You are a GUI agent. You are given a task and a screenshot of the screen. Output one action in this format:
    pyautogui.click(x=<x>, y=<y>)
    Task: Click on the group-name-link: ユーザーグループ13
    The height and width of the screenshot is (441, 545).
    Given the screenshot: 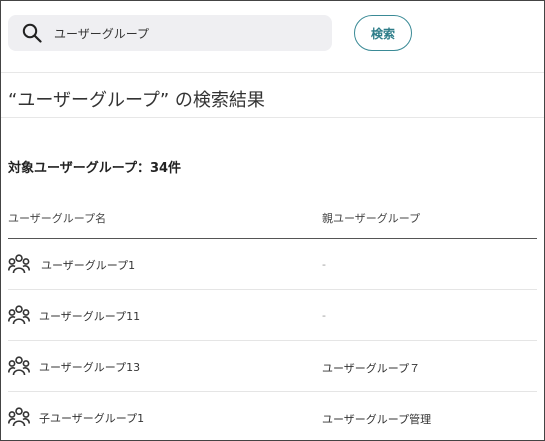 What is the action you would take?
    pyautogui.click(x=89, y=367)
    